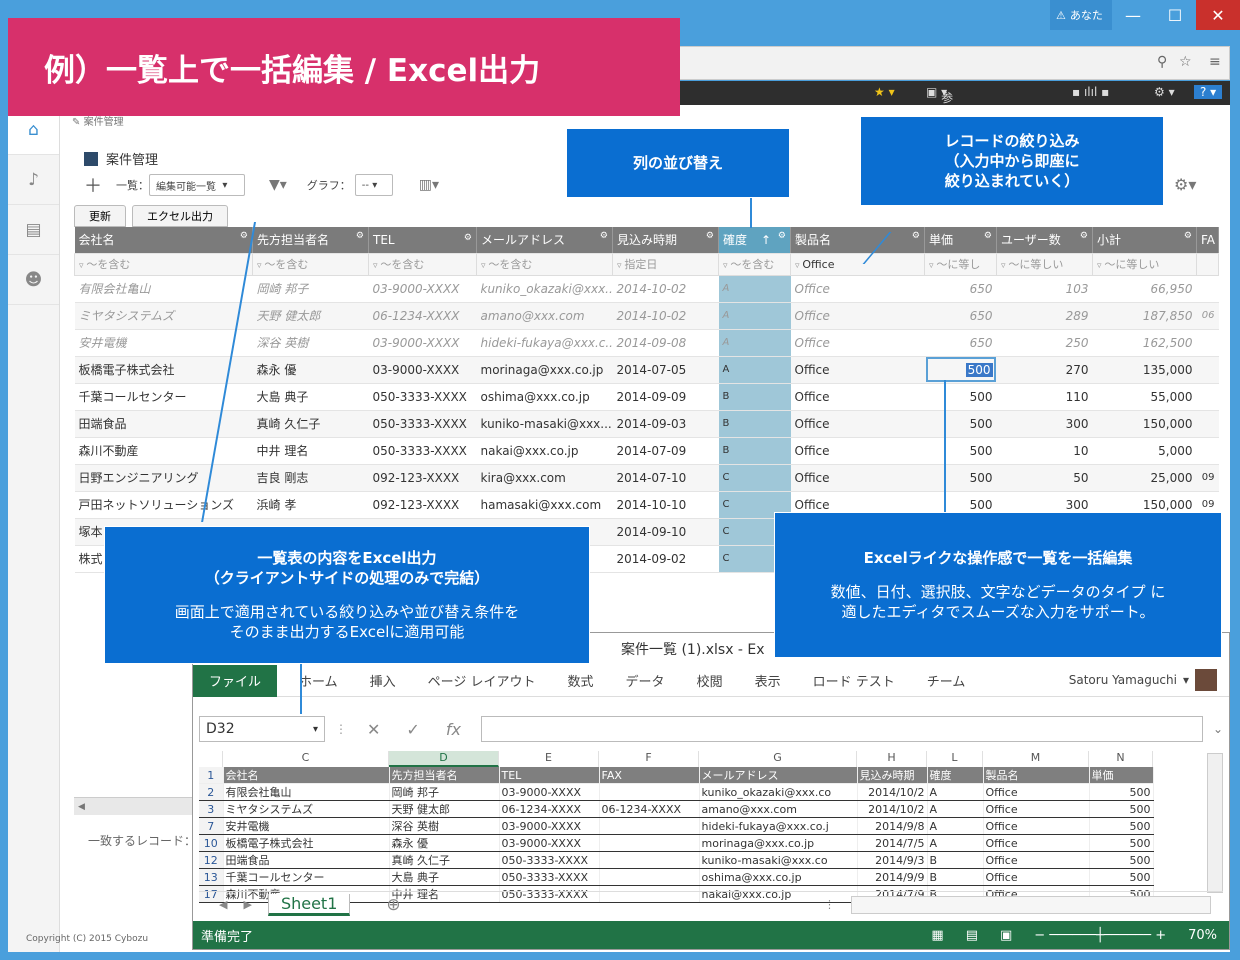 The width and height of the screenshot is (1240, 960). Describe the element at coordinates (1185, 184) in the screenshot. I see `app-settings-gear-icon: ⚙▾` at that location.